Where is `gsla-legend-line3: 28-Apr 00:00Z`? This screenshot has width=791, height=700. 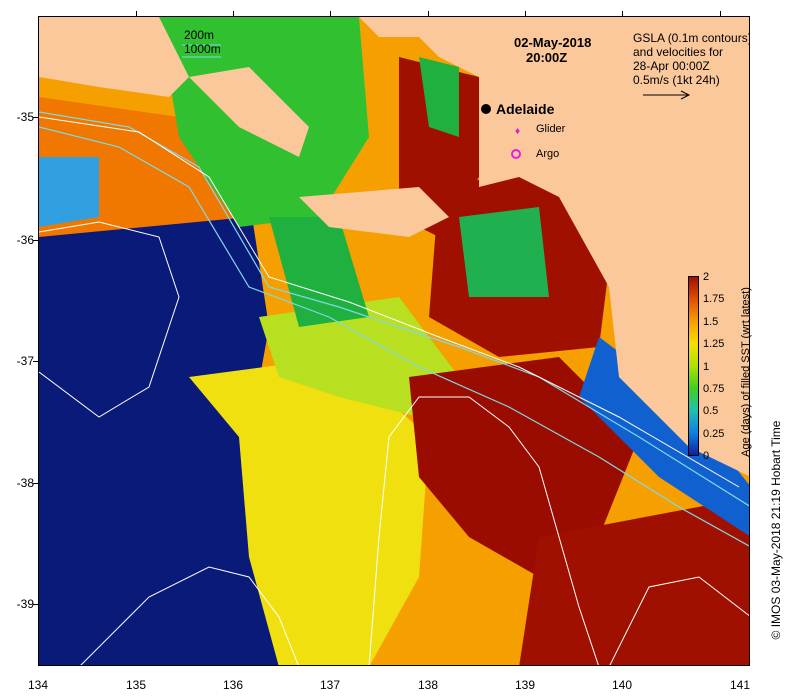
gsla-legend-line3: 28-Apr 00:00Z is located at coordinates (671, 66).